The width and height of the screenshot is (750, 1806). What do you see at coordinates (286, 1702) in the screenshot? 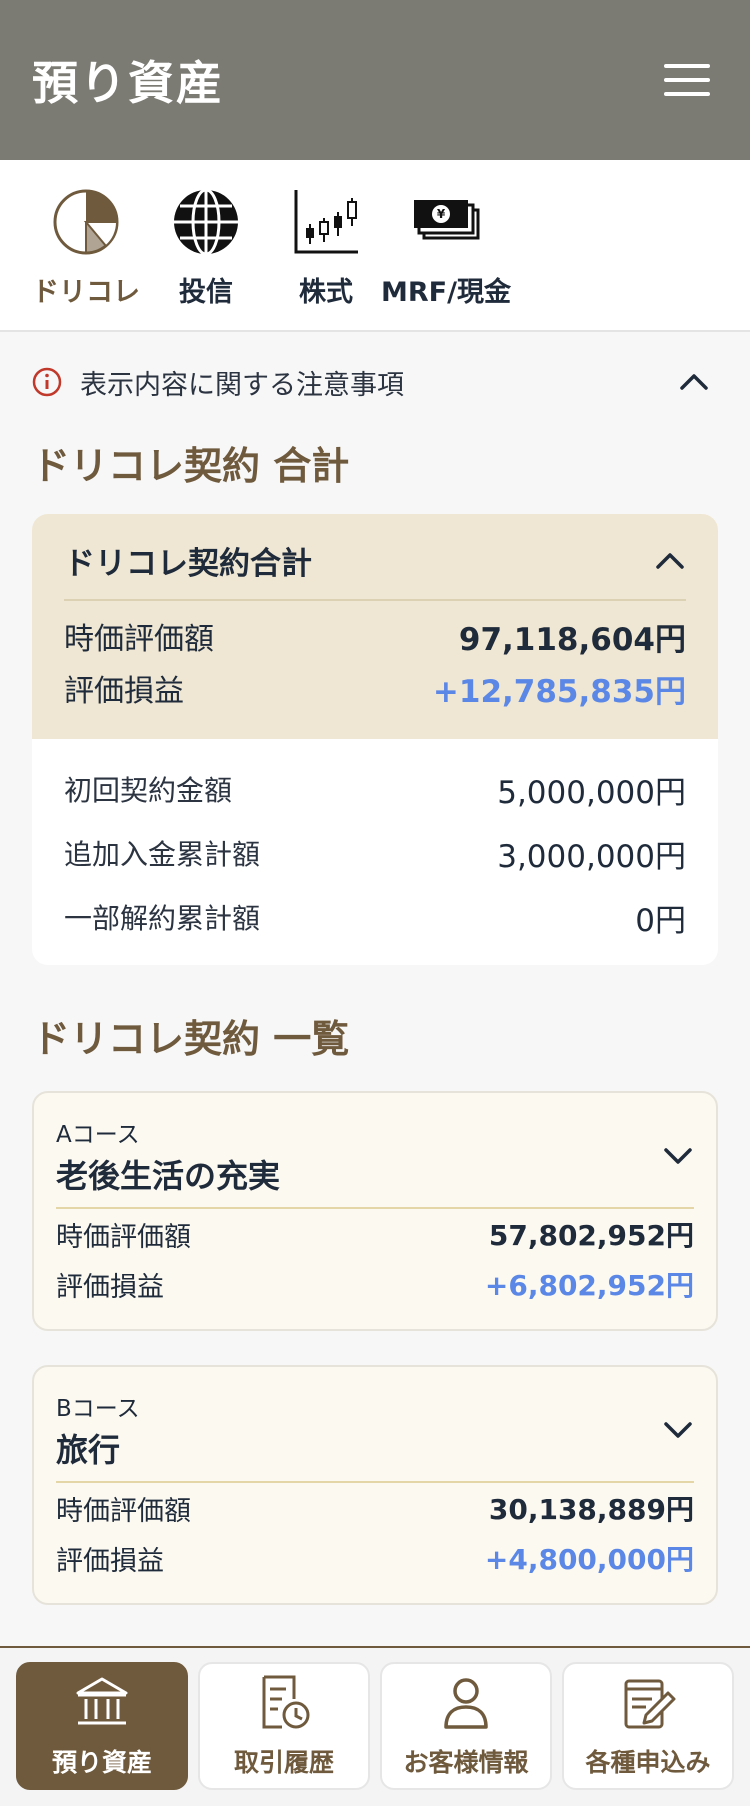
I see `history-icon` at bounding box center [286, 1702].